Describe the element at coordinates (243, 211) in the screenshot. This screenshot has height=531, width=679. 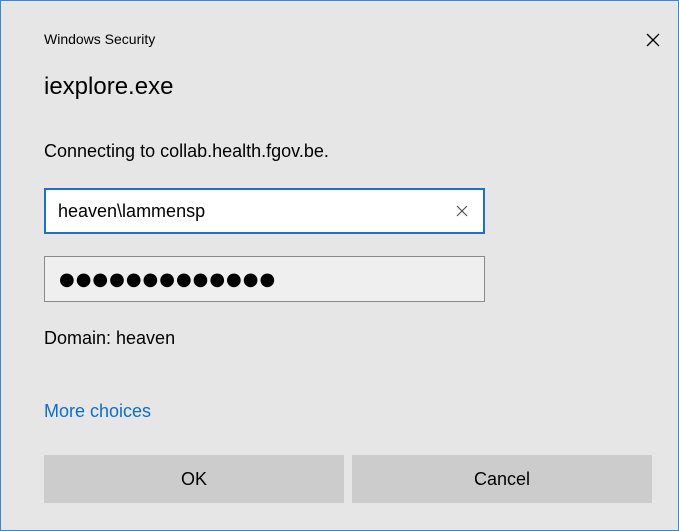
I see `username-input` at that location.